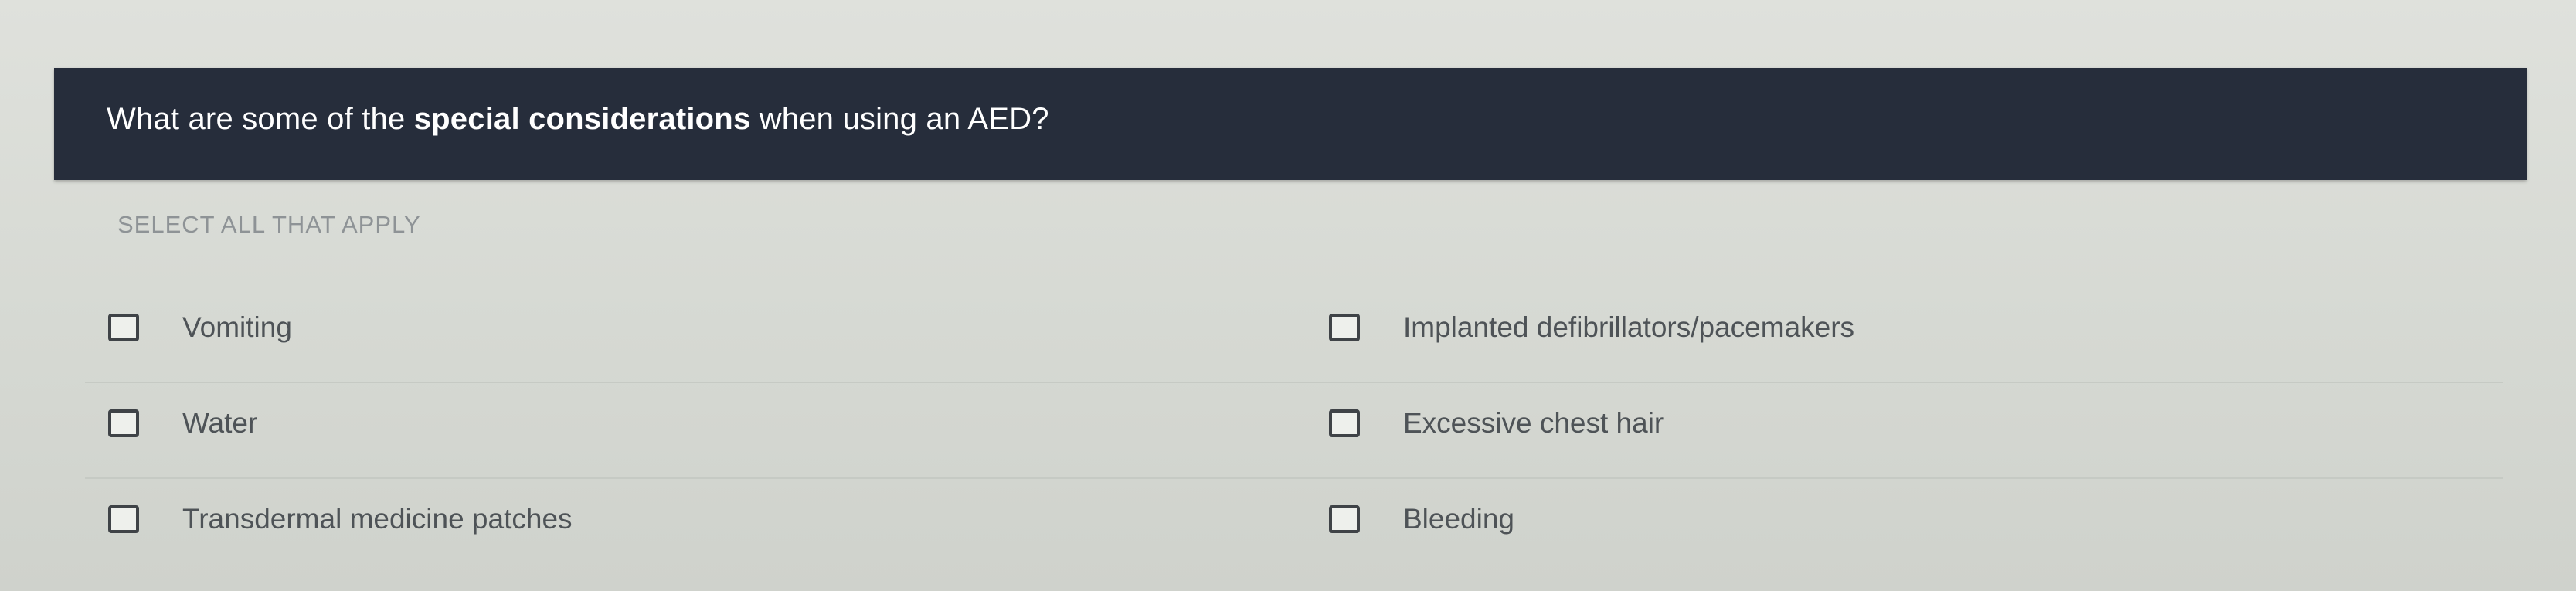 The height and width of the screenshot is (591, 2576). I want to click on option-label-transdermal-patches: Transdermal medicine patches, so click(377, 519).